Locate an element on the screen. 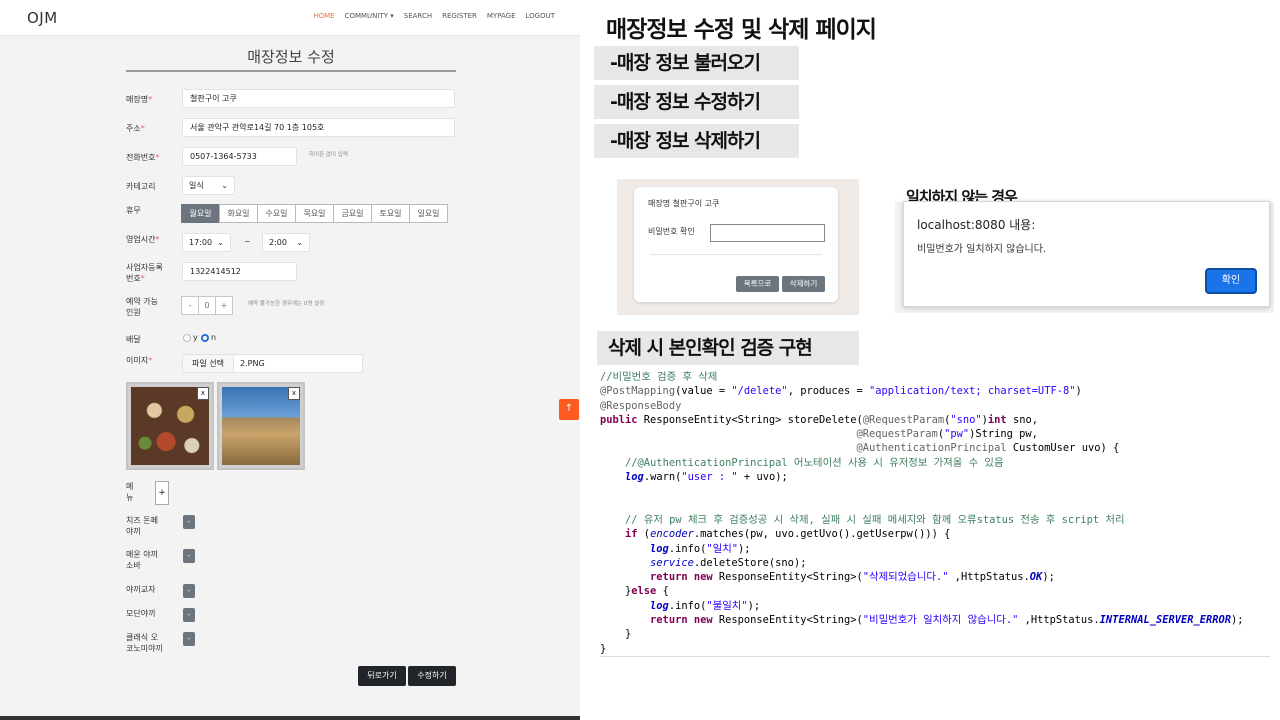  label-holiday: 휴무 is located at coordinates (133, 210).